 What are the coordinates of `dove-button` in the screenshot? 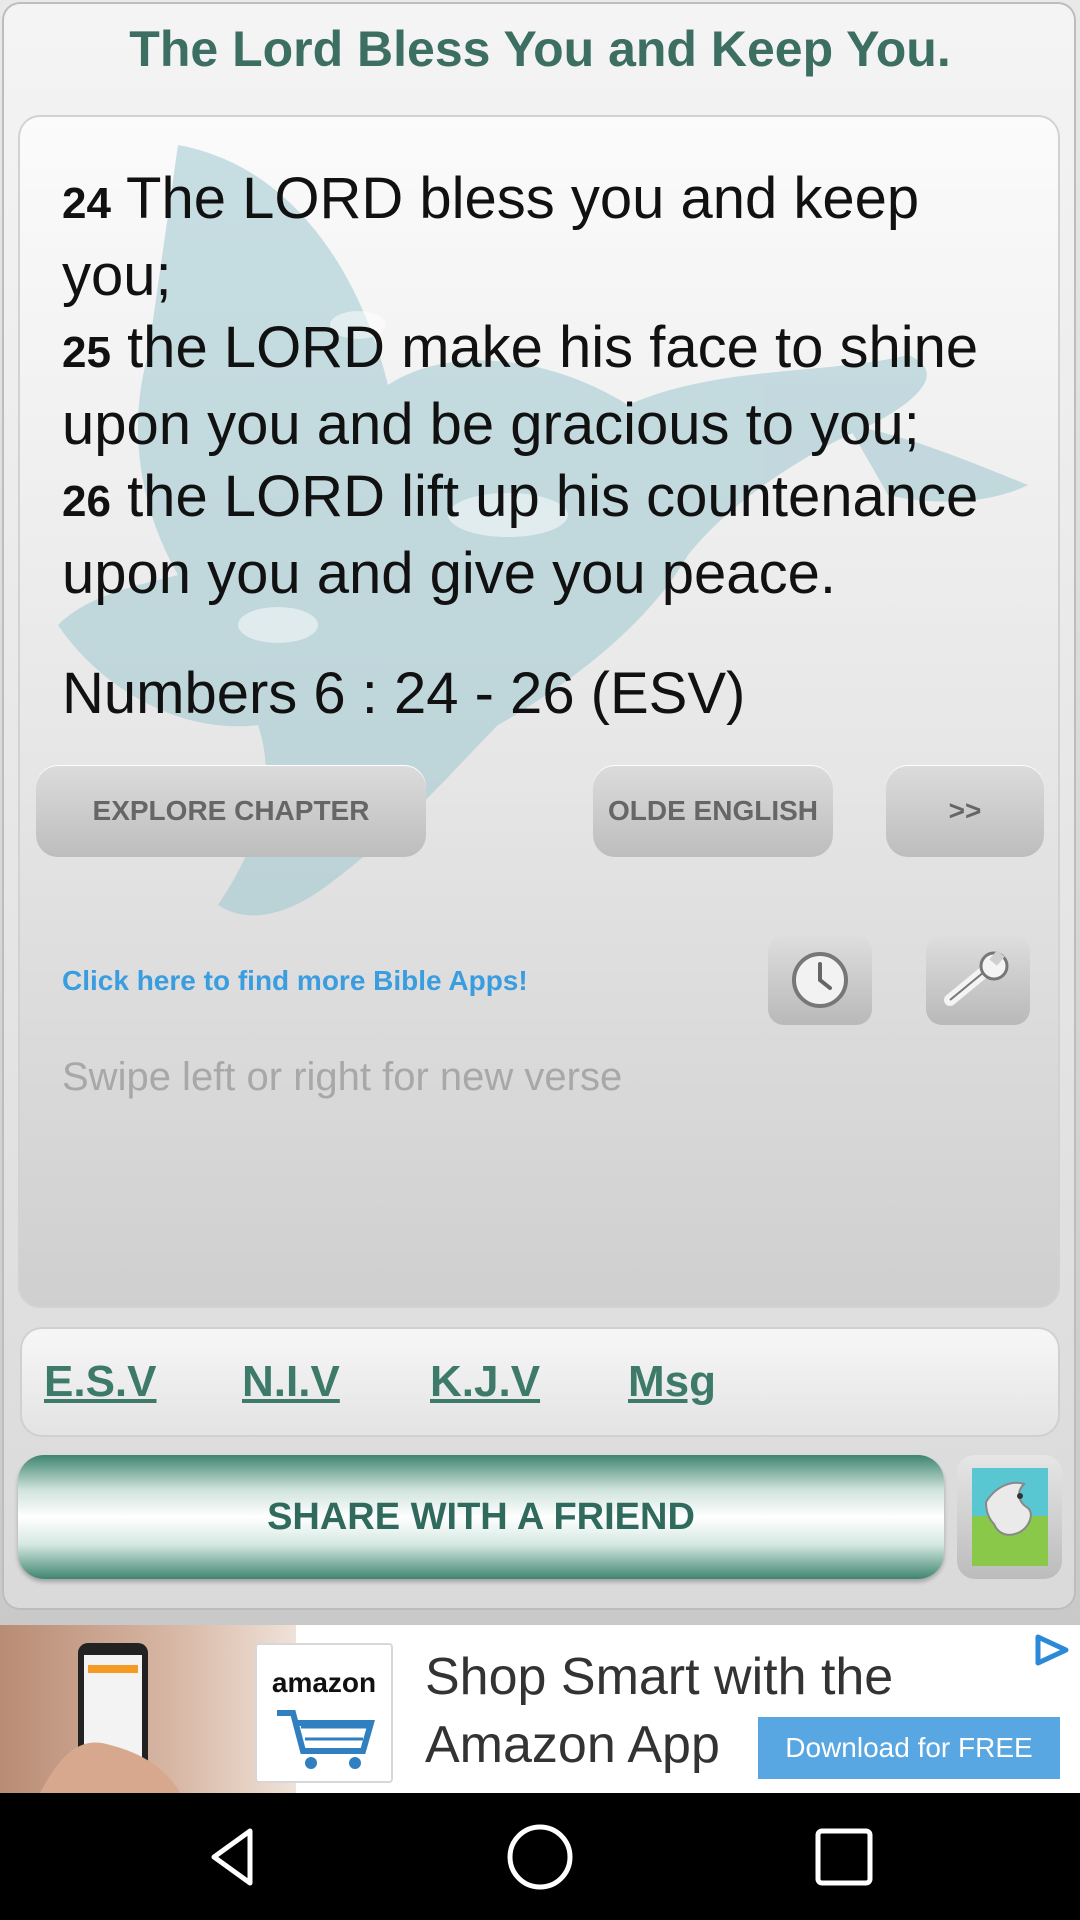 It's located at (1009, 1517).